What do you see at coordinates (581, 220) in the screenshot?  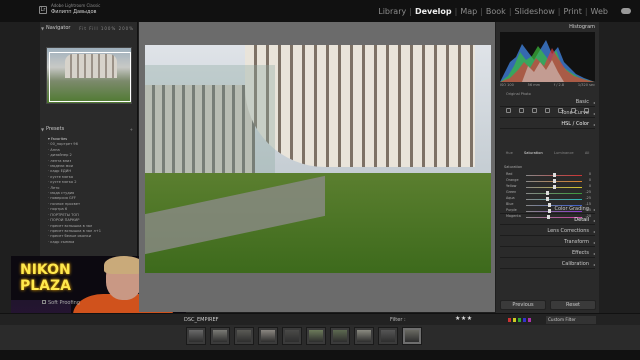 I see `section-label: Detail` at bounding box center [581, 220].